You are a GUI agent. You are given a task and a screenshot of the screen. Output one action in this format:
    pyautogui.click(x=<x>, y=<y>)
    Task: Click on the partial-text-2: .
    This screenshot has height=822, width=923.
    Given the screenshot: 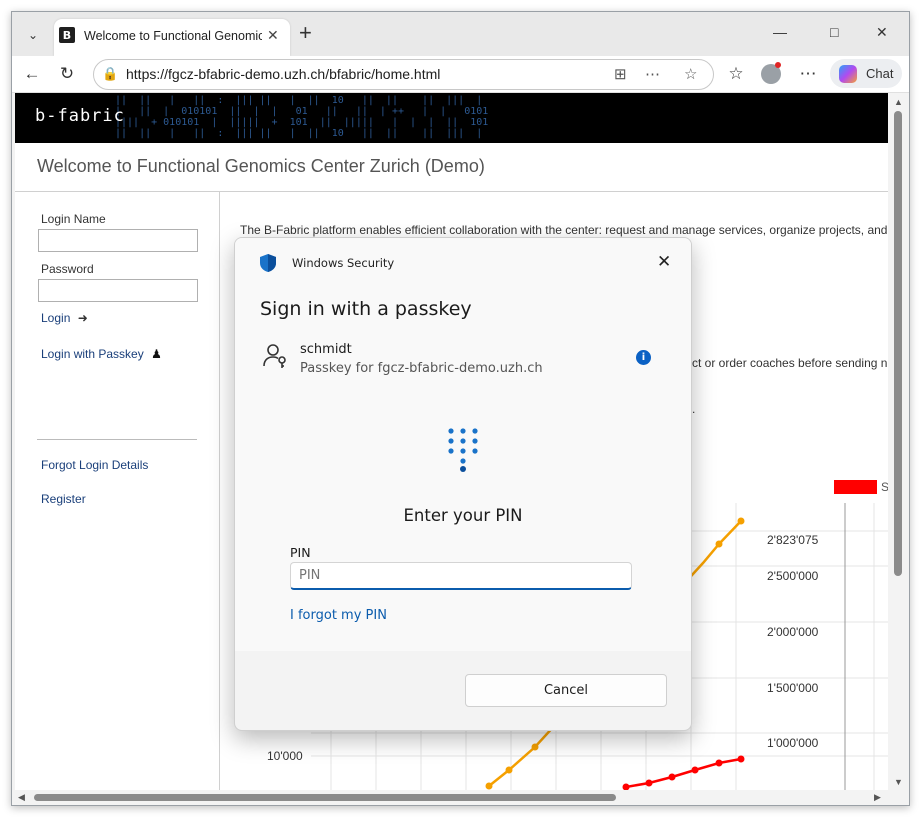 What is the action you would take?
    pyautogui.click(x=694, y=409)
    